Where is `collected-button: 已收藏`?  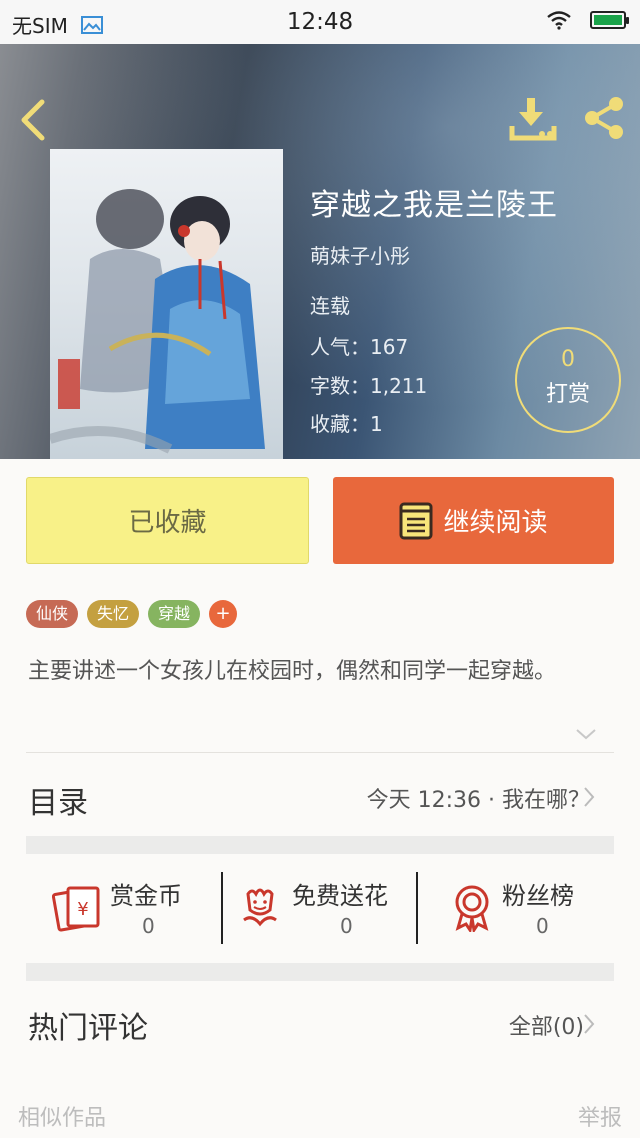
collected-button: 已收藏 is located at coordinates (167, 520).